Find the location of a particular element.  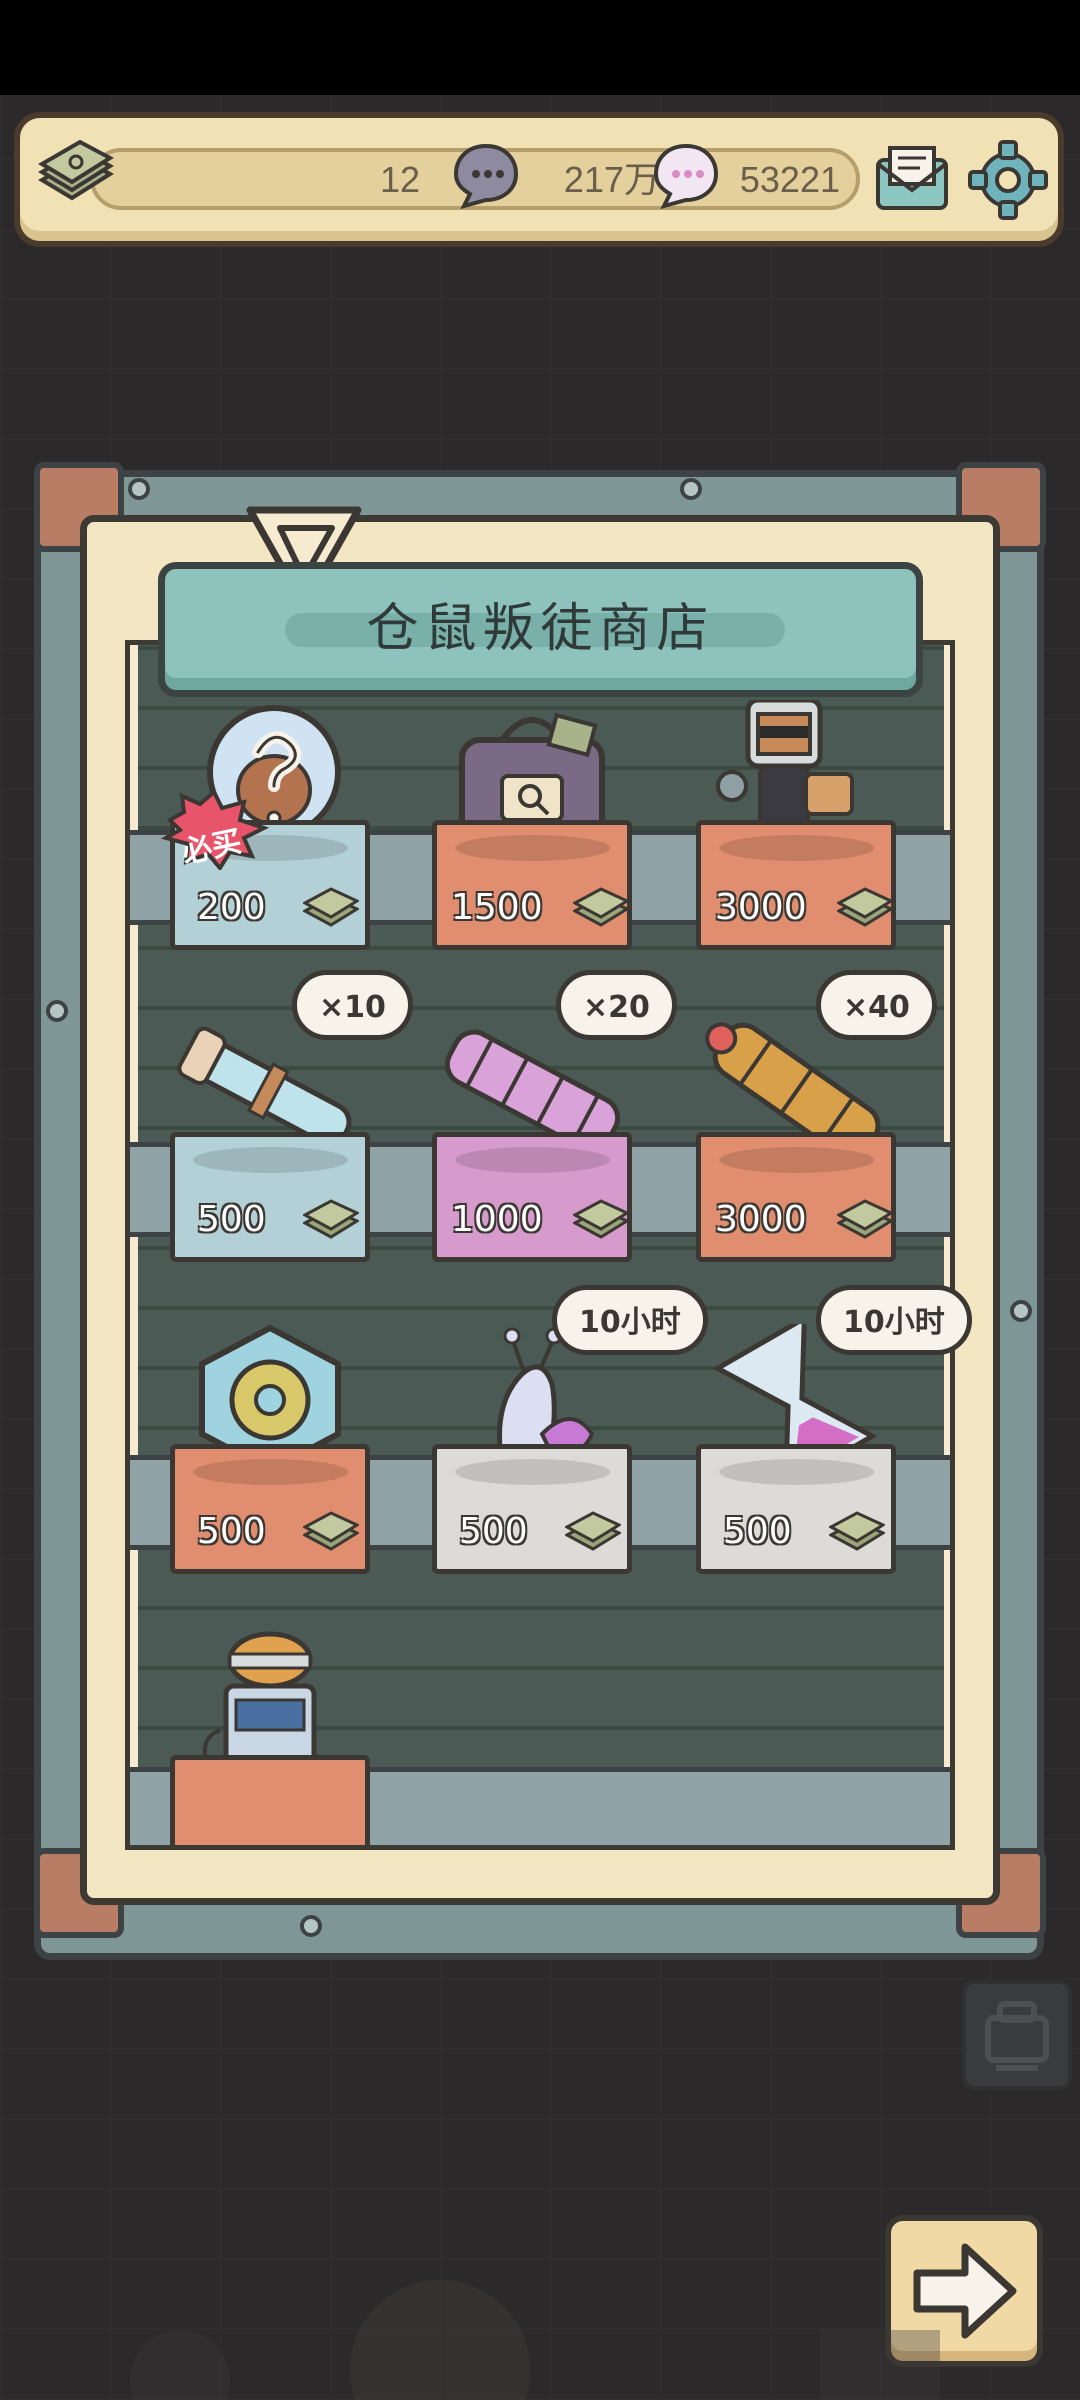

shop-item-gear-crystal: 500 is located at coordinates (270, 1454).